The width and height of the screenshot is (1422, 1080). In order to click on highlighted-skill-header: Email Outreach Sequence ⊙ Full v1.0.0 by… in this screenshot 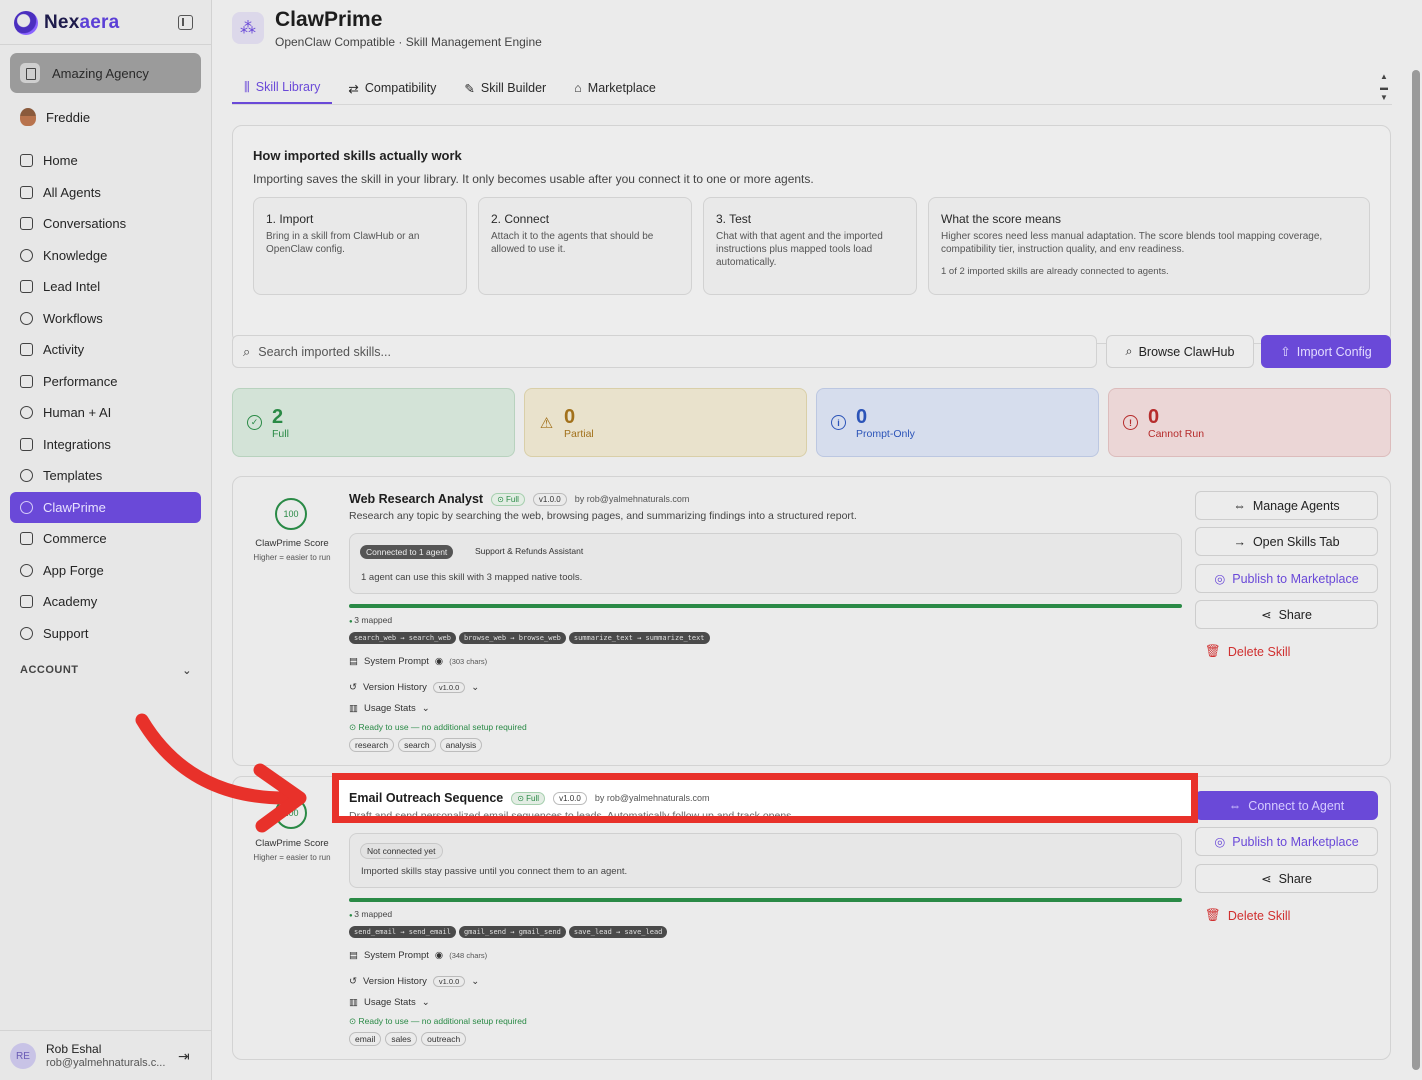, I will do `click(765, 798)`.